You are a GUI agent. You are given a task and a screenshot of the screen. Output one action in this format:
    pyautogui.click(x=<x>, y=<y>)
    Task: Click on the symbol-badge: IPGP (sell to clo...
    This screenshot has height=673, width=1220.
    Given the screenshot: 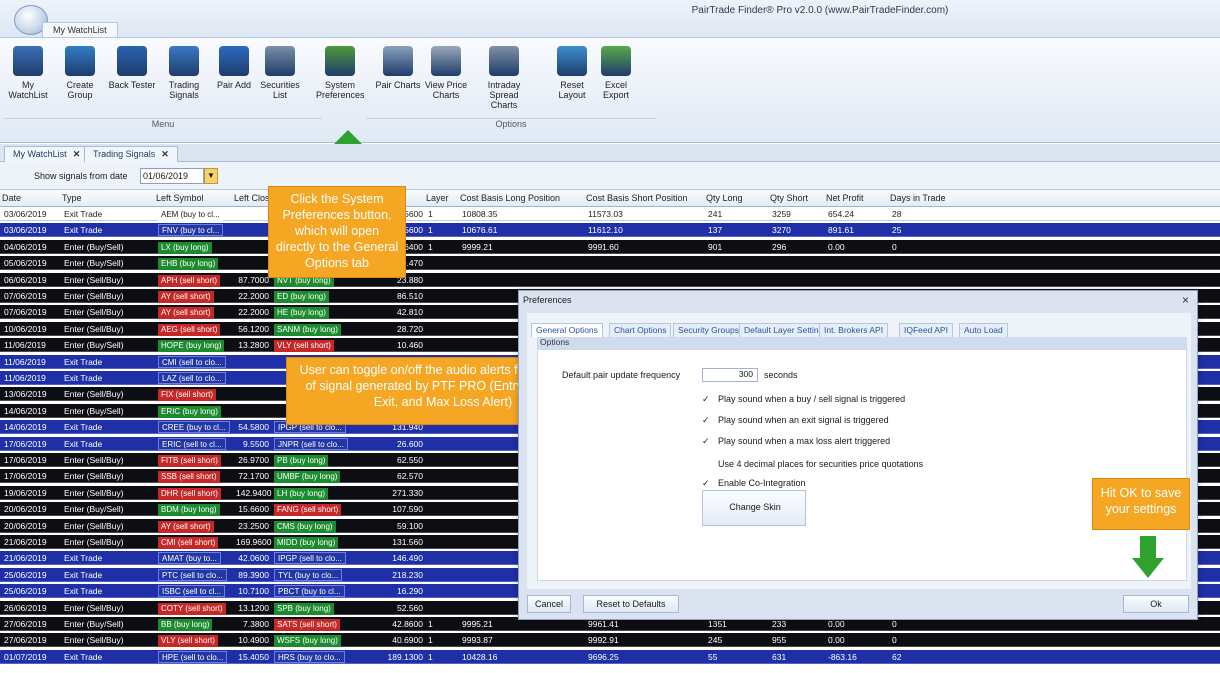 What is the action you would take?
    pyautogui.click(x=310, y=558)
    